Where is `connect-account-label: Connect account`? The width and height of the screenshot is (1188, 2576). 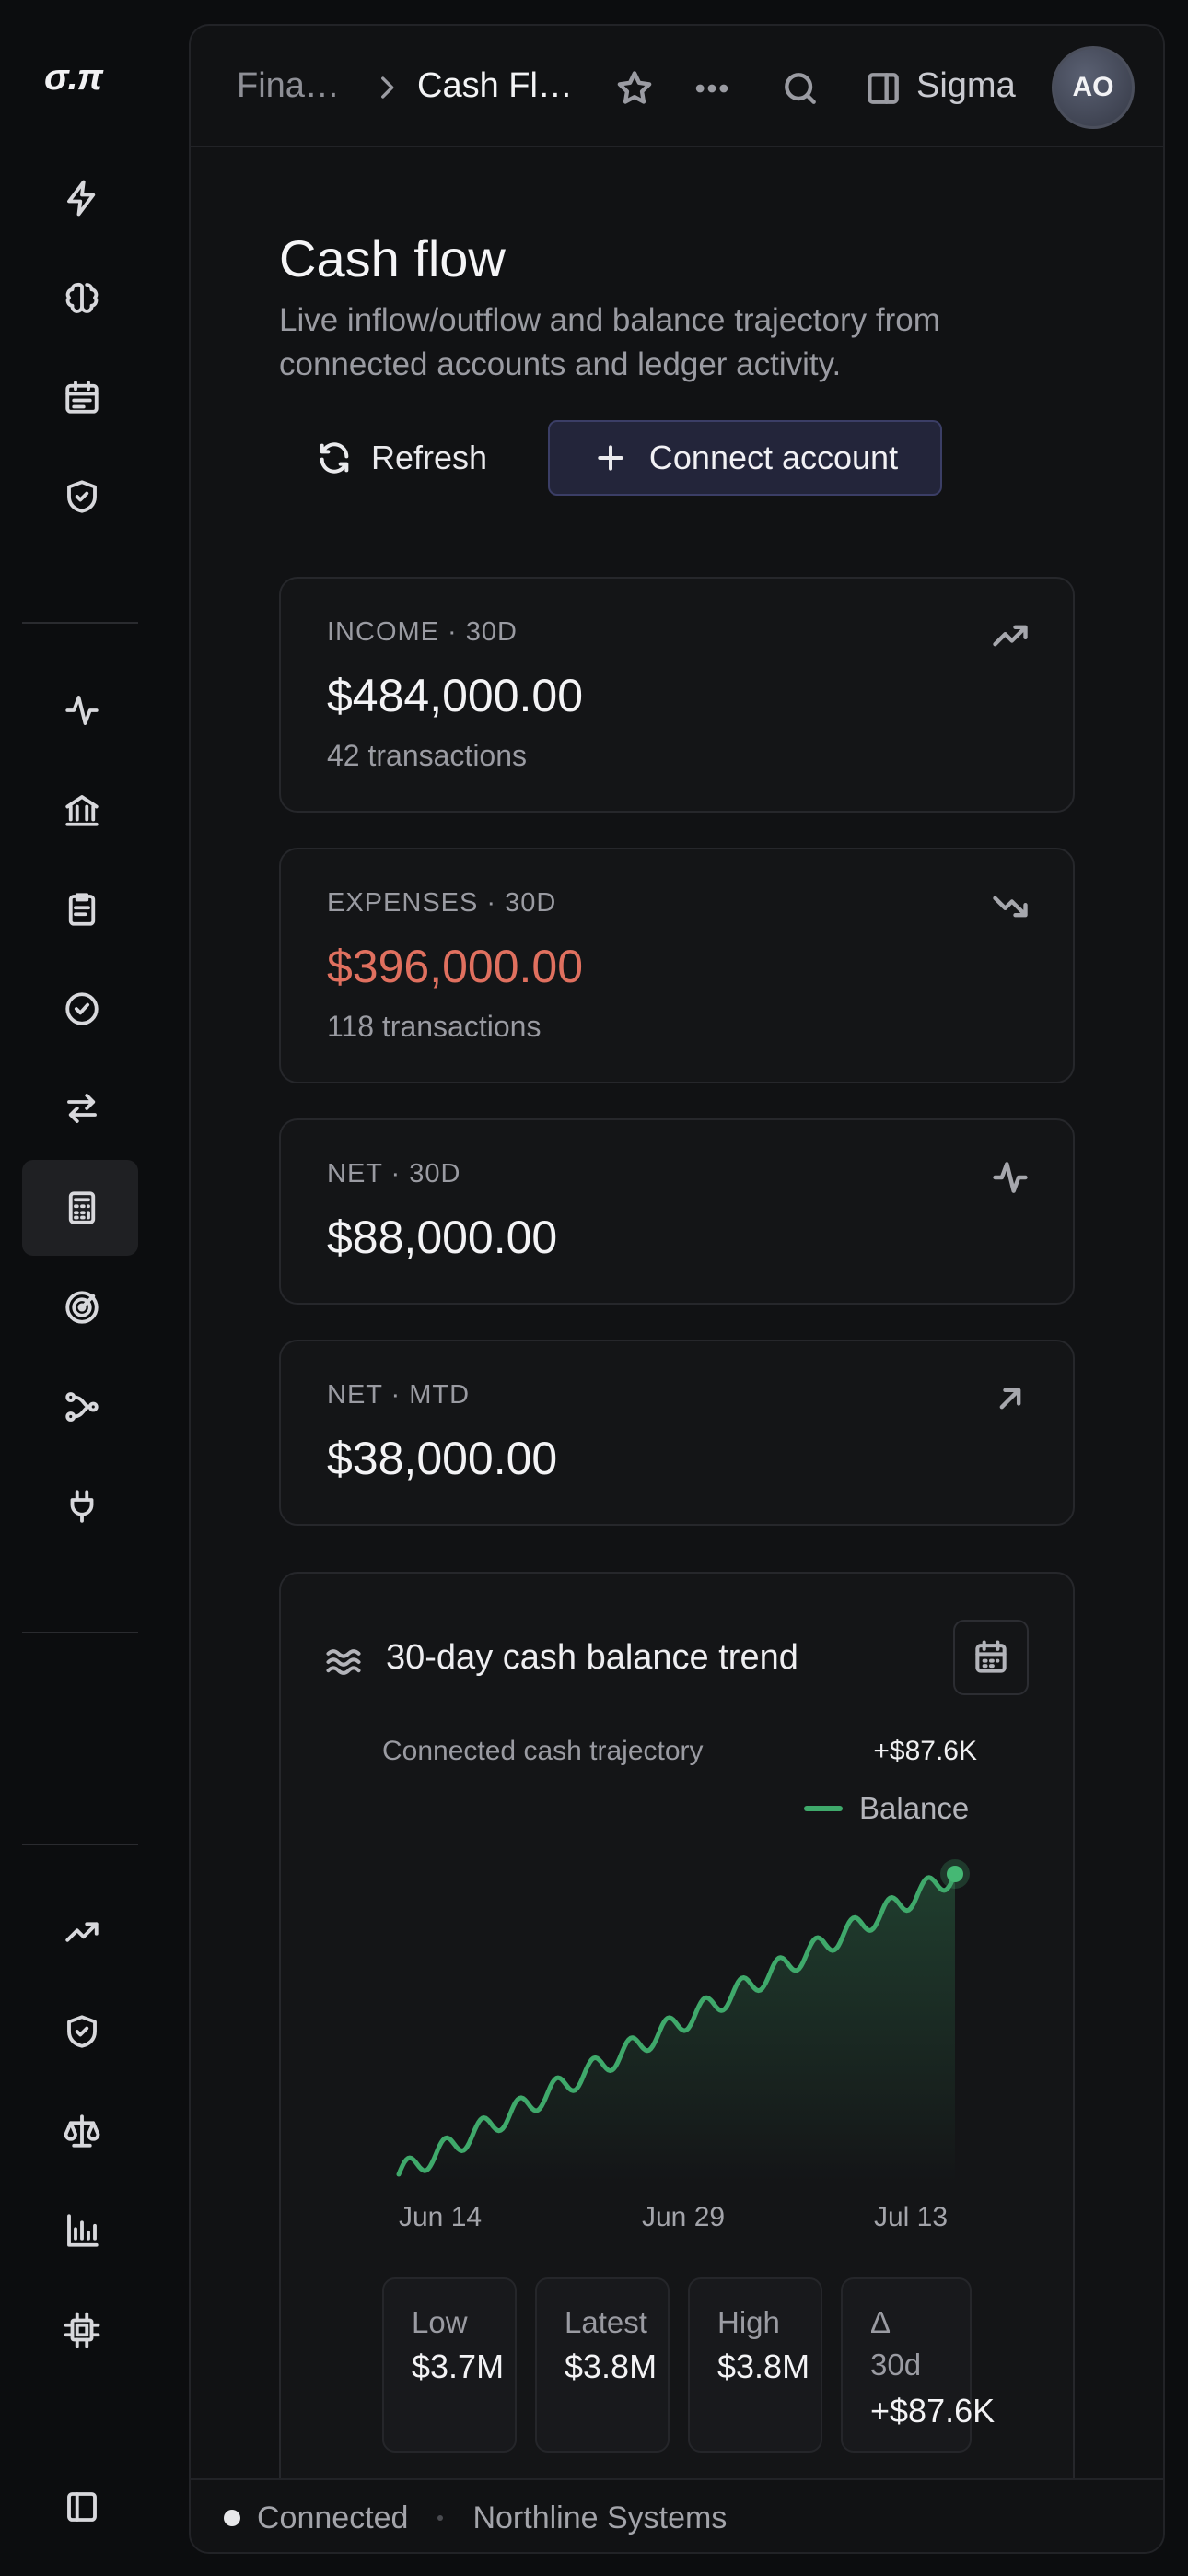
connect-account-label: Connect account is located at coordinates (773, 457).